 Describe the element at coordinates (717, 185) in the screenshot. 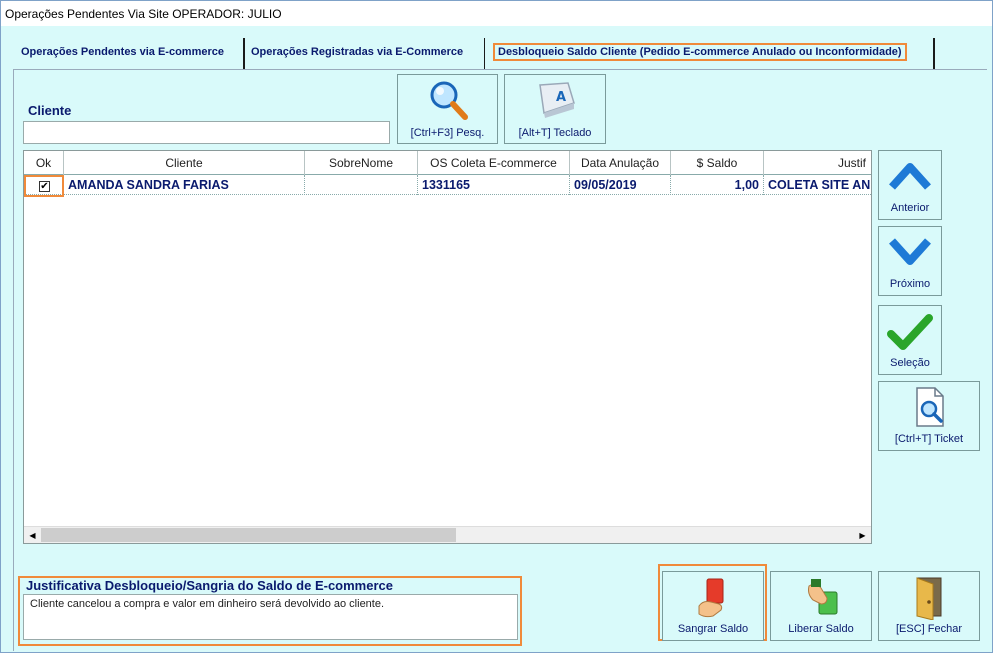

I see `cell-saldo: 1,00` at that location.